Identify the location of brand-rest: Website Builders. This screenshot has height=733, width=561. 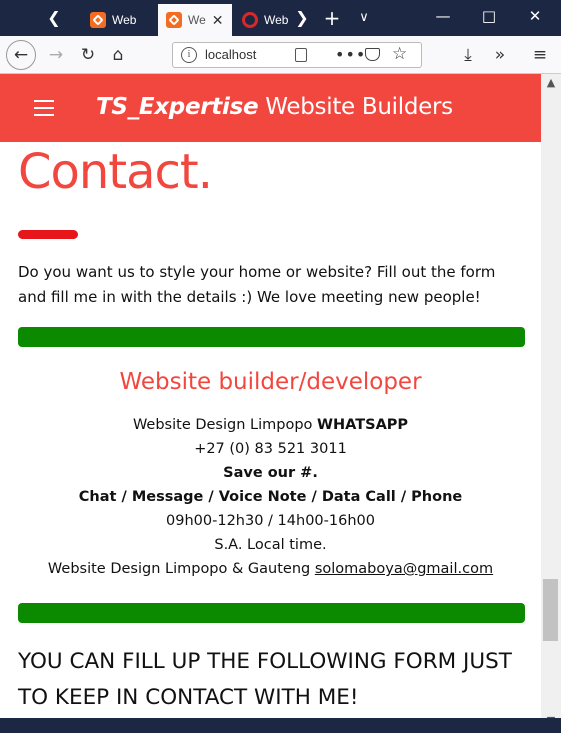
(359, 107).